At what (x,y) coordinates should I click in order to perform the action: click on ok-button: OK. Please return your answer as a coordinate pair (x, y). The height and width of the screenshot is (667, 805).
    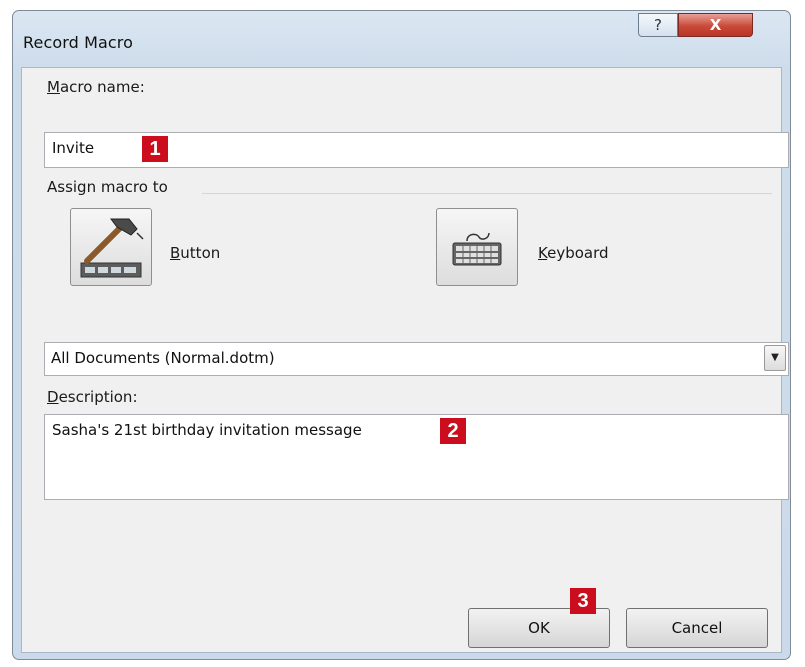
    Looking at the image, I should click on (539, 628).